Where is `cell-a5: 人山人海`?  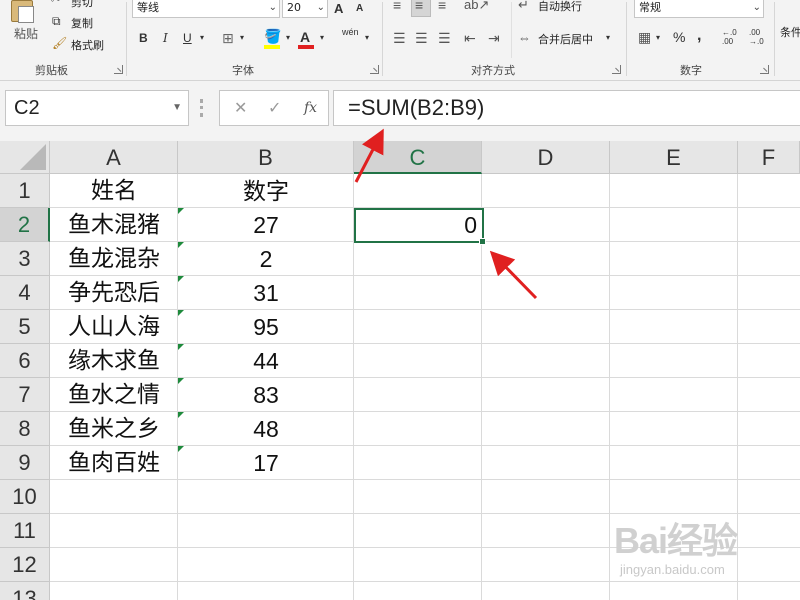
cell-a5: 人山人海 is located at coordinates (114, 327).